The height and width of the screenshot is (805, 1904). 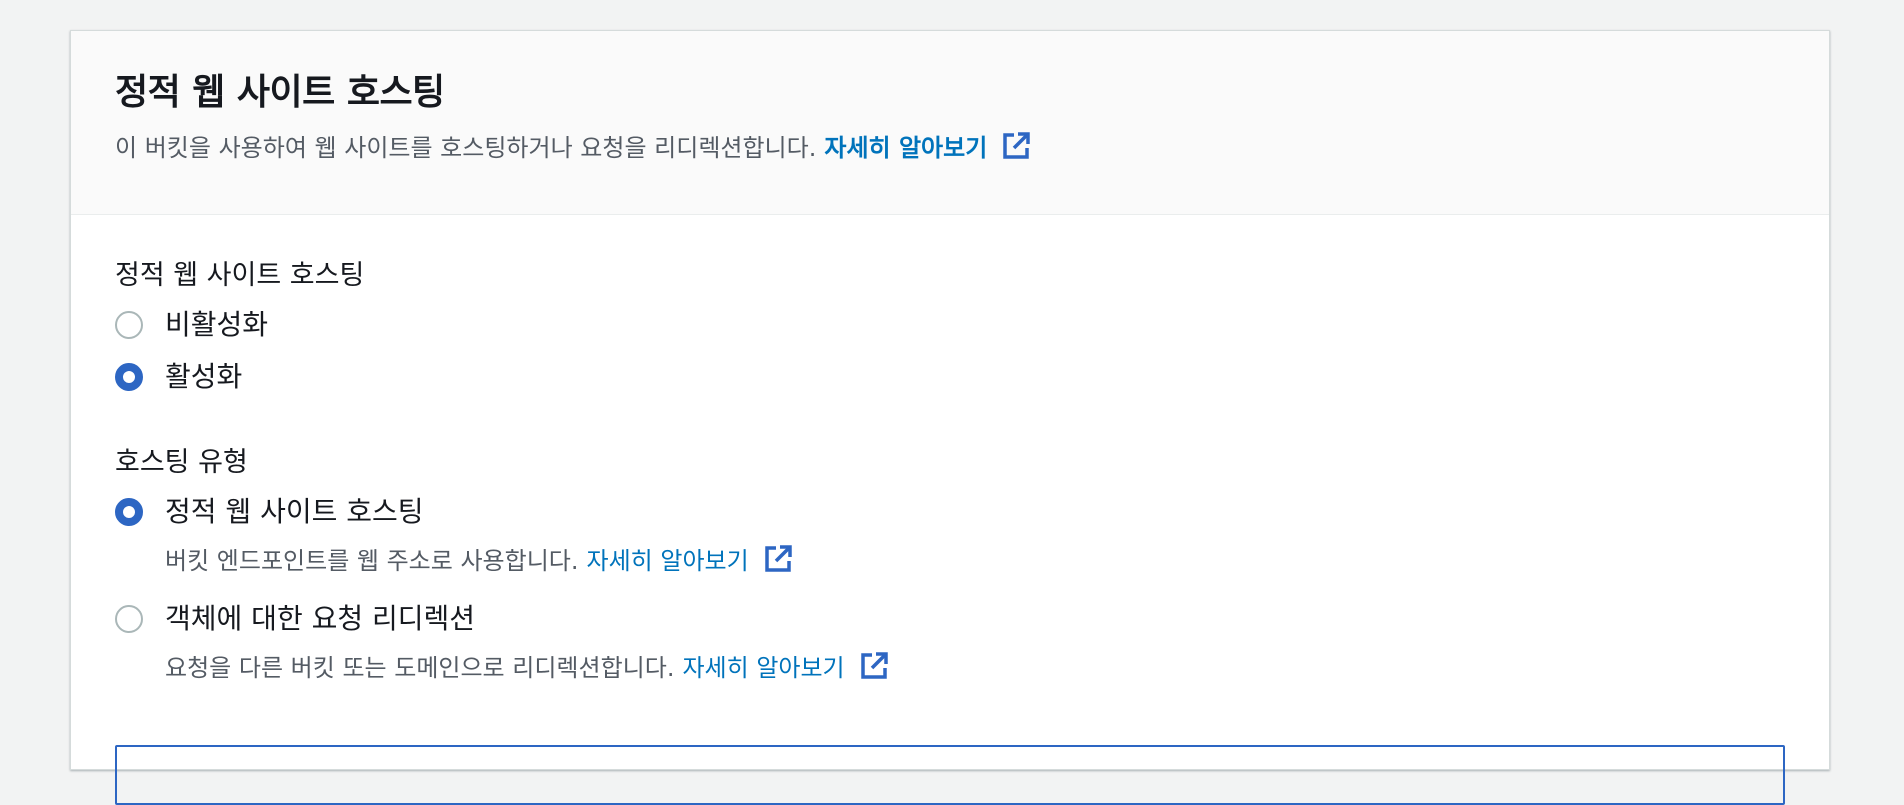 What do you see at coordinates (479, 512) in the screenshot?
I see `static-hosting-radio-label: 정적 웹 사이트 호스팅` at bounding box center [479, 512].